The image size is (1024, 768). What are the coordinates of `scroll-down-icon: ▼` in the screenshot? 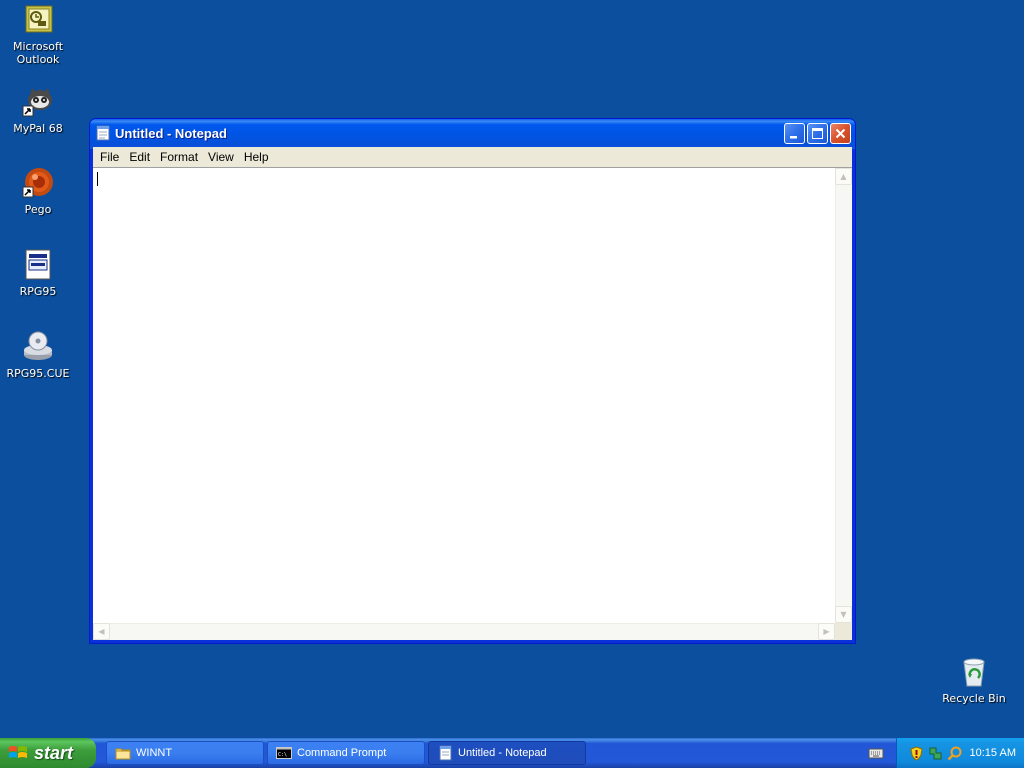 It's located at (843, 614).